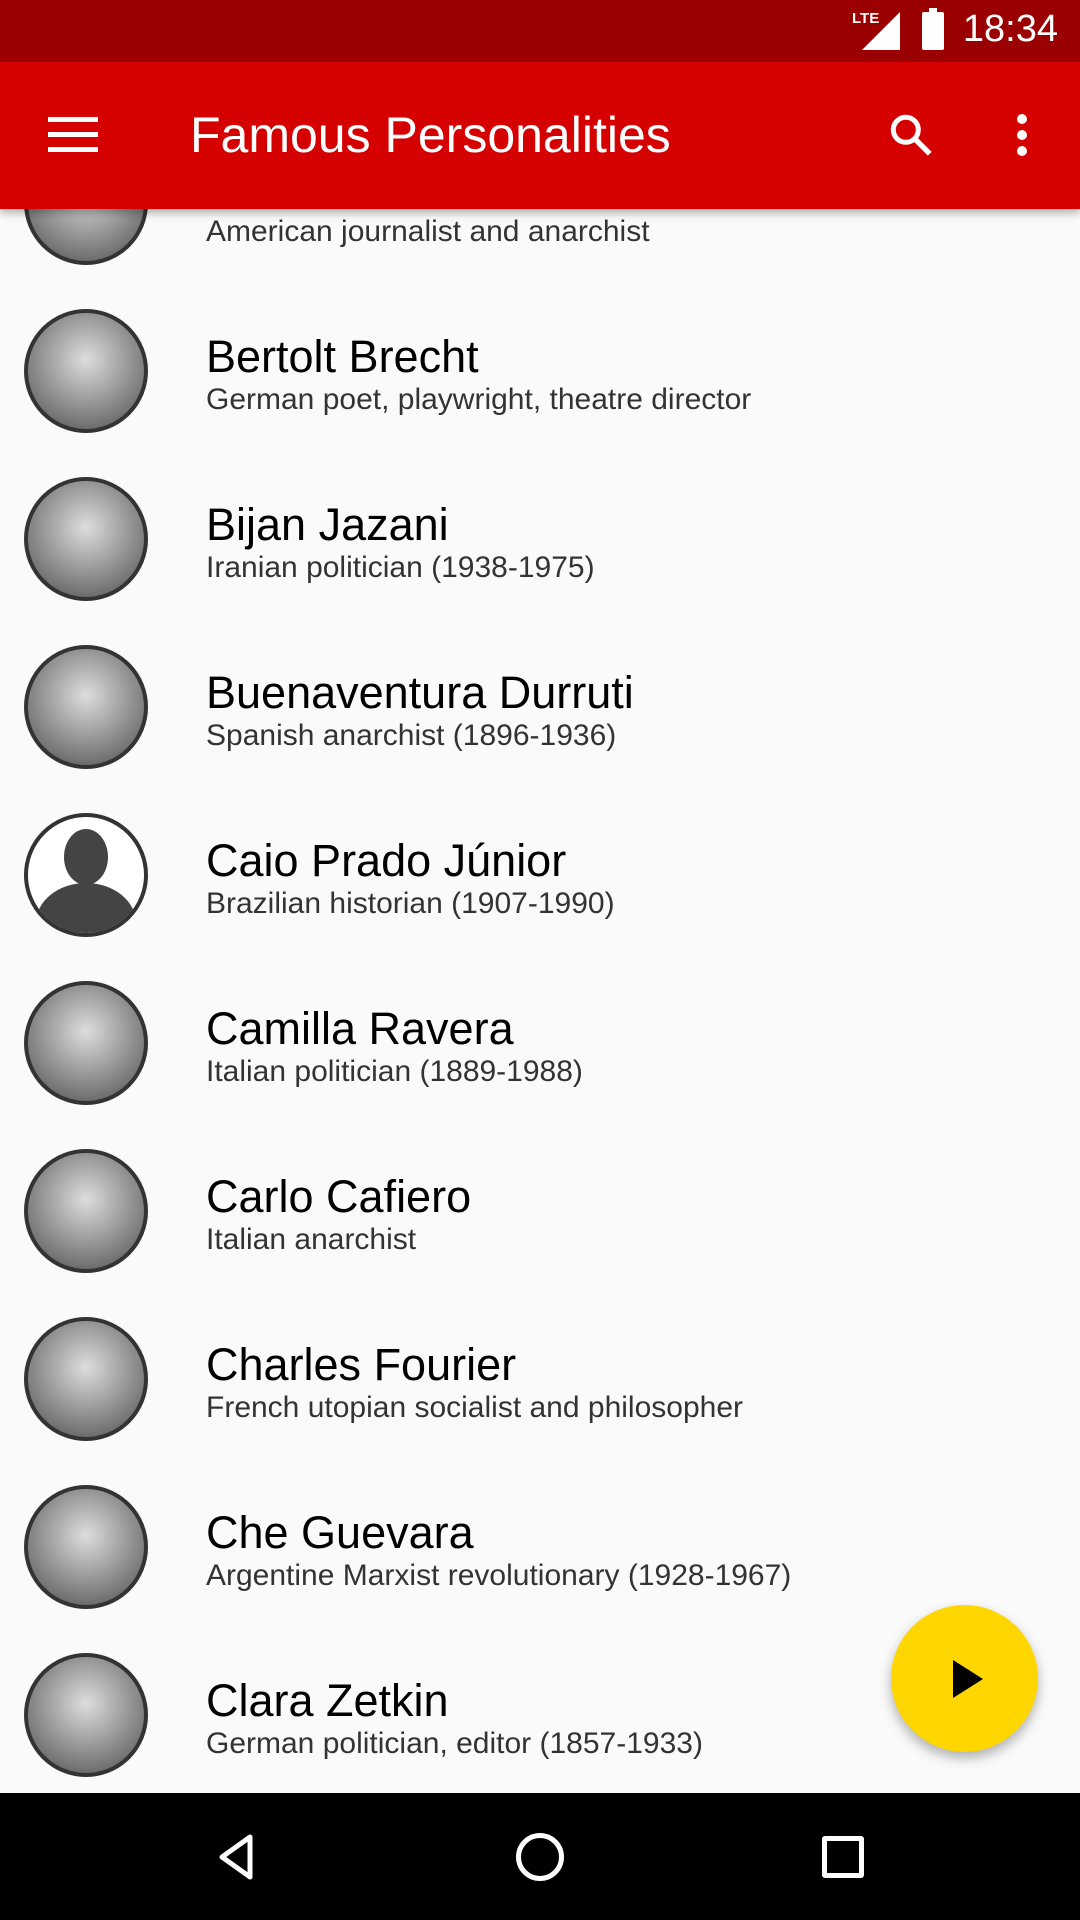 Image resolution: width=1080 pixels, height=1920 pixels. Describe the element at coordinates (400, 567) in the screenshot. I see `person-description: Iranian politician (1938-1975)` at that location.